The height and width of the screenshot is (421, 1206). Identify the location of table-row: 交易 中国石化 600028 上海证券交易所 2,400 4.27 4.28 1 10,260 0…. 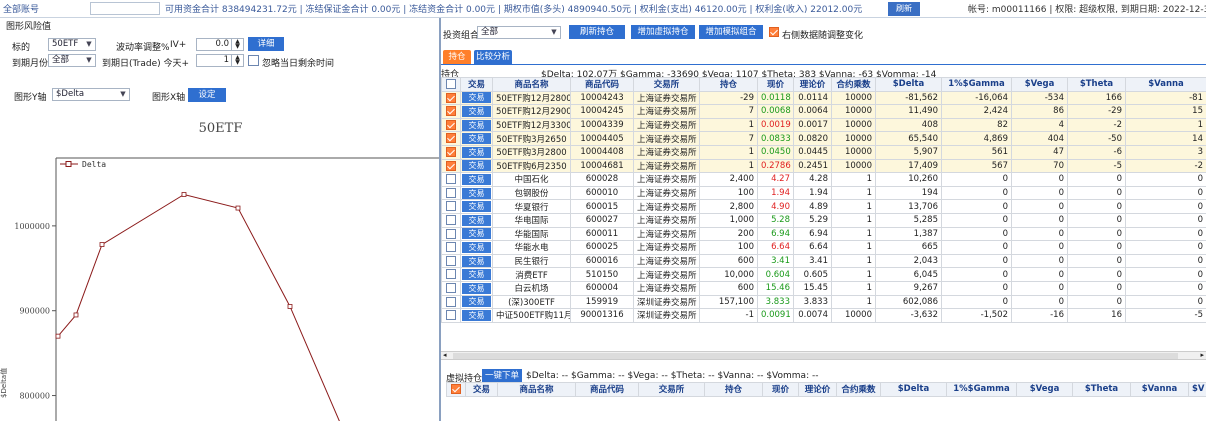
(823, 179).